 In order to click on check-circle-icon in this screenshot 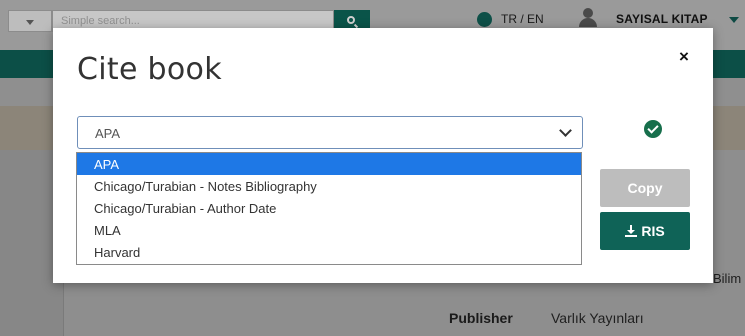, I will do `click(653, 129)`.